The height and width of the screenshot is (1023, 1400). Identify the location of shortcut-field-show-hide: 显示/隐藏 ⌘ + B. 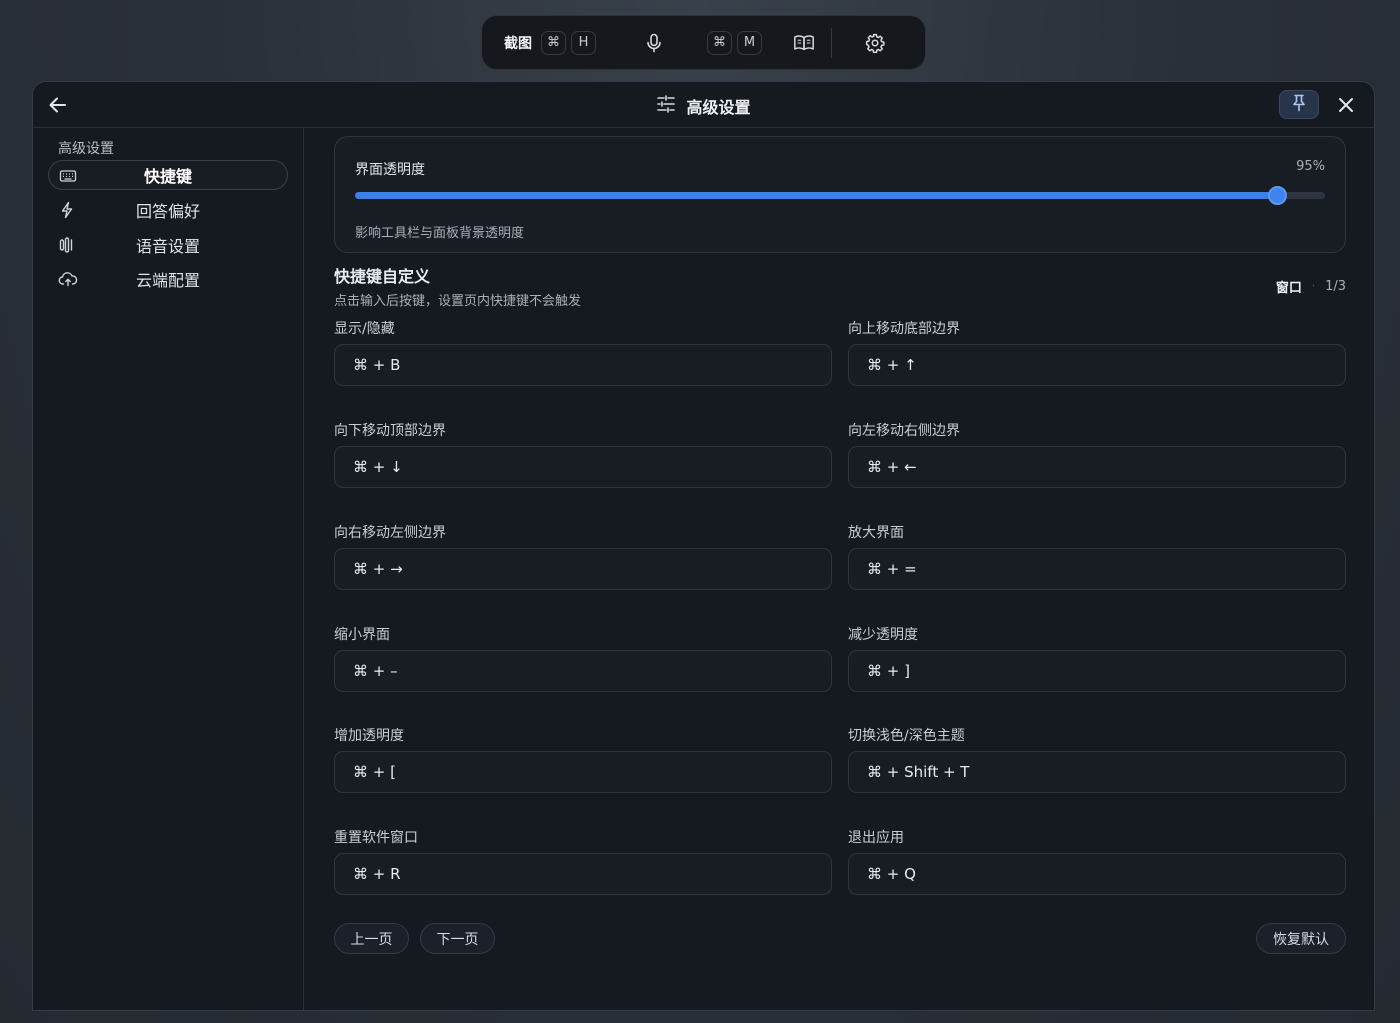
(583, 352).